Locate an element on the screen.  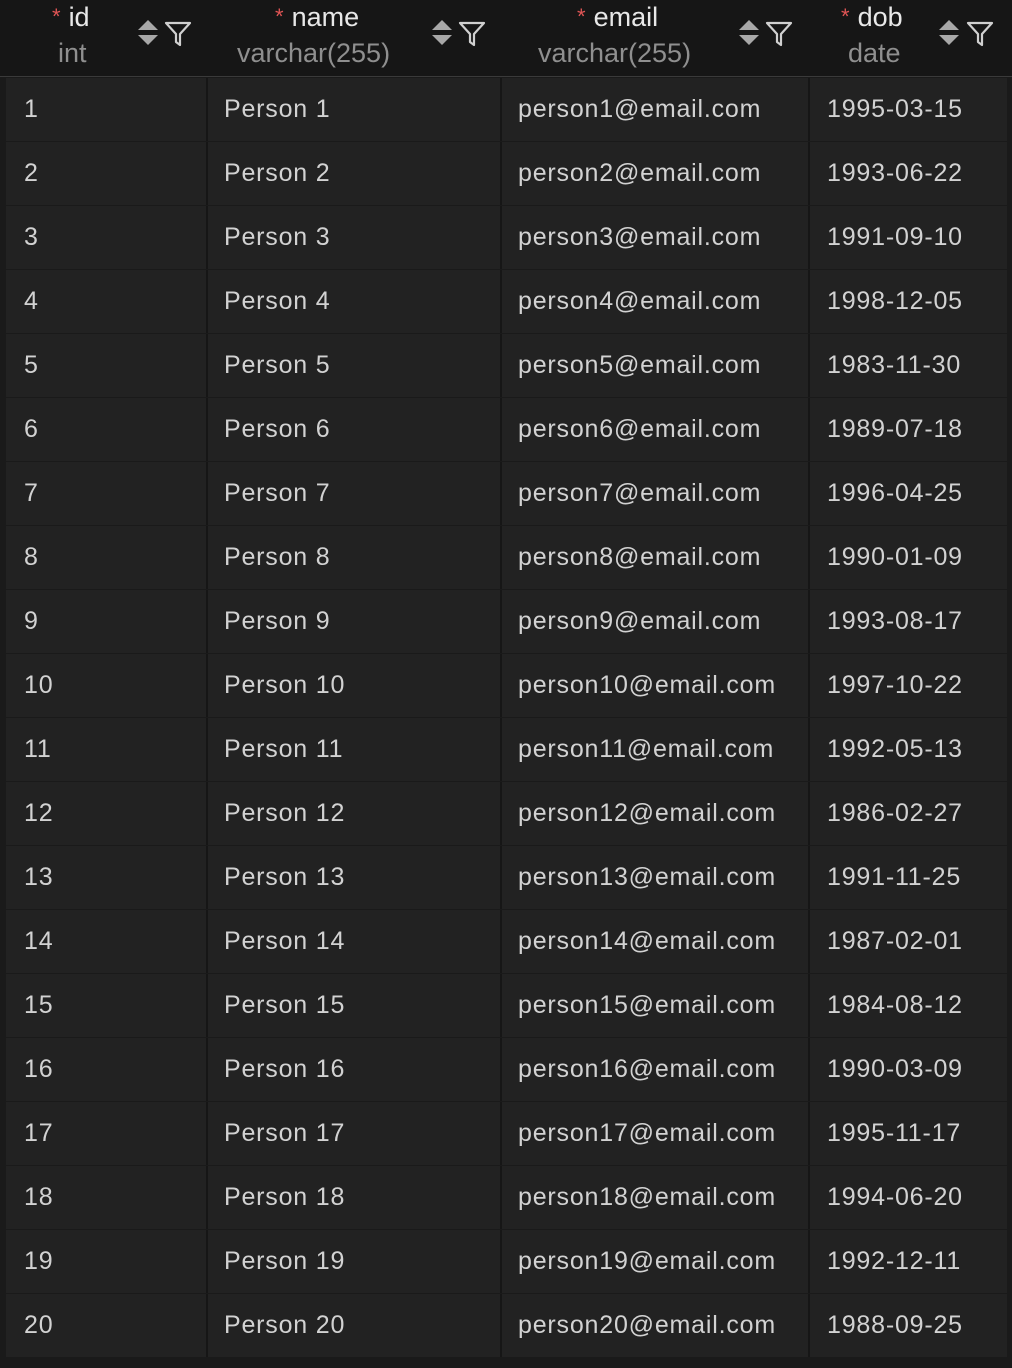
table-row: 11 Person 11 person11@email.com 1992-05-13 is located at coordinates (506, 750).